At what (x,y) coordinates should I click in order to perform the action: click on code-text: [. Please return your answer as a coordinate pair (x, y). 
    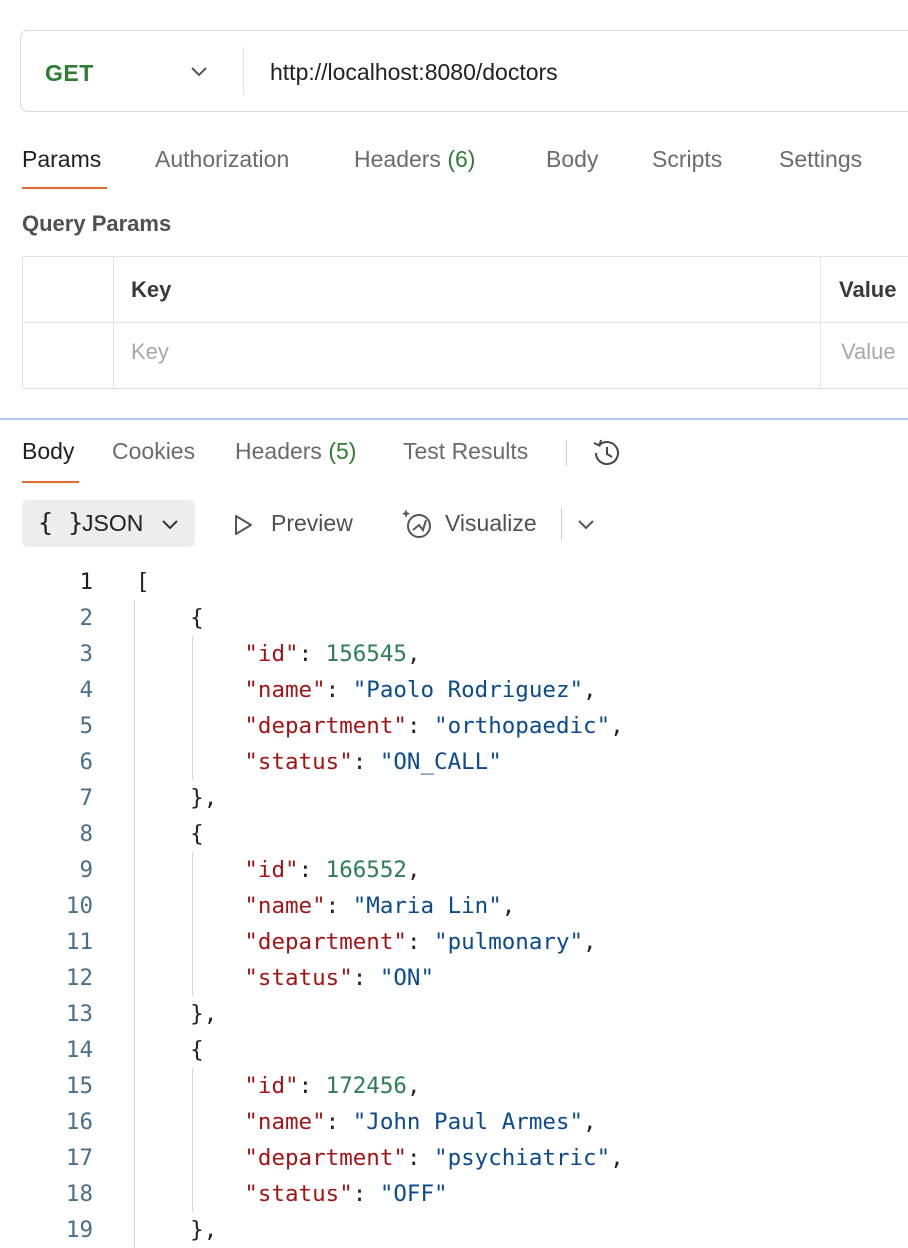
    Looking at the image, I should click on (143, 582).